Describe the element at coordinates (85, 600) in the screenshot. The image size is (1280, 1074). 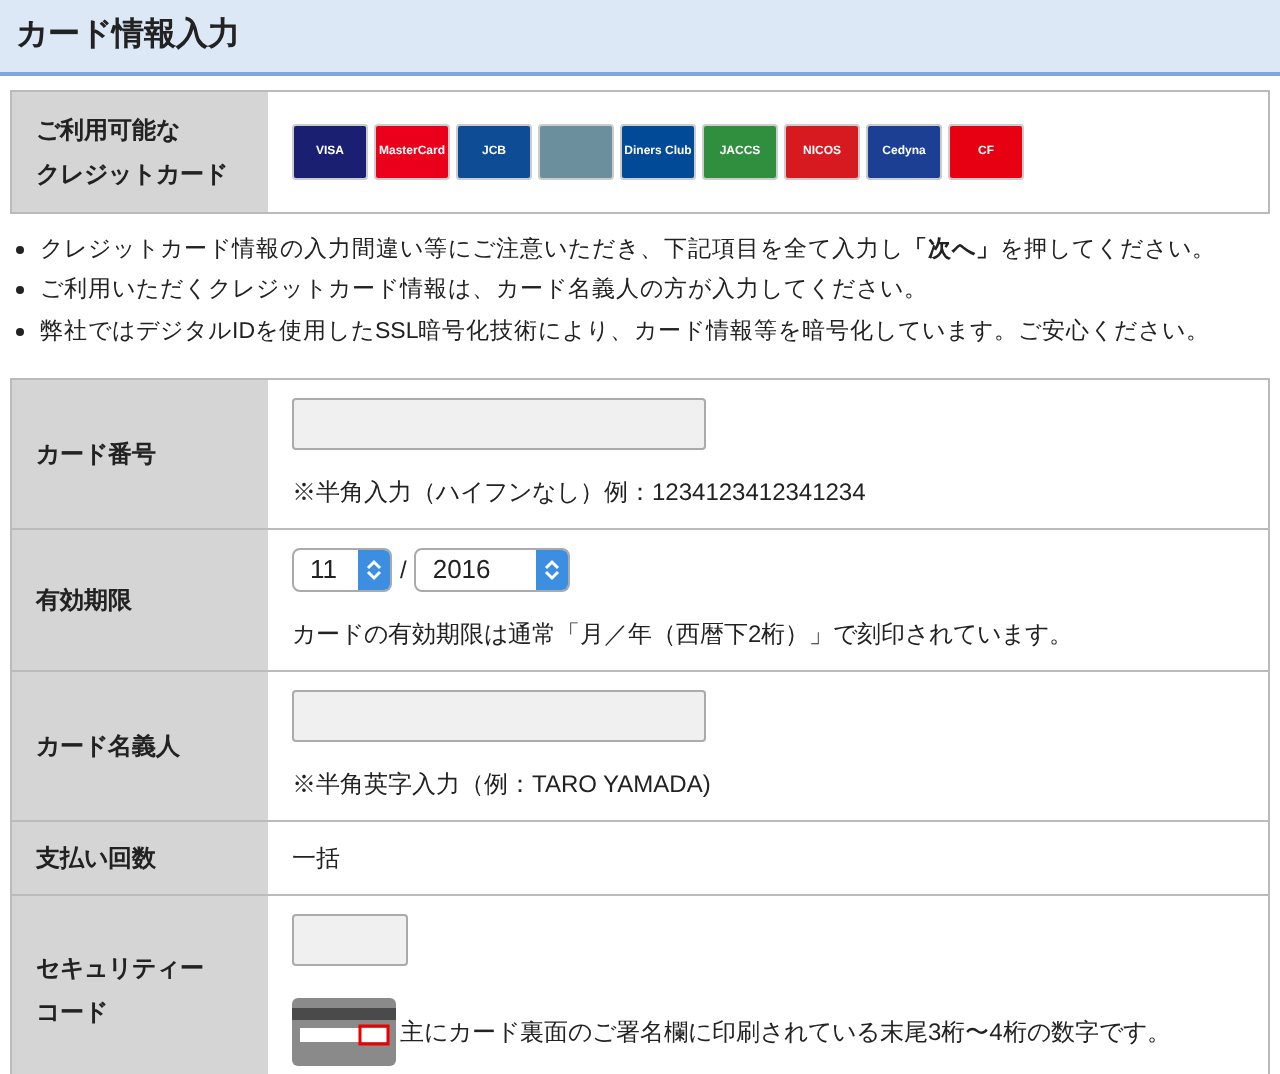
I see `label-text: 有効期限` at that location.